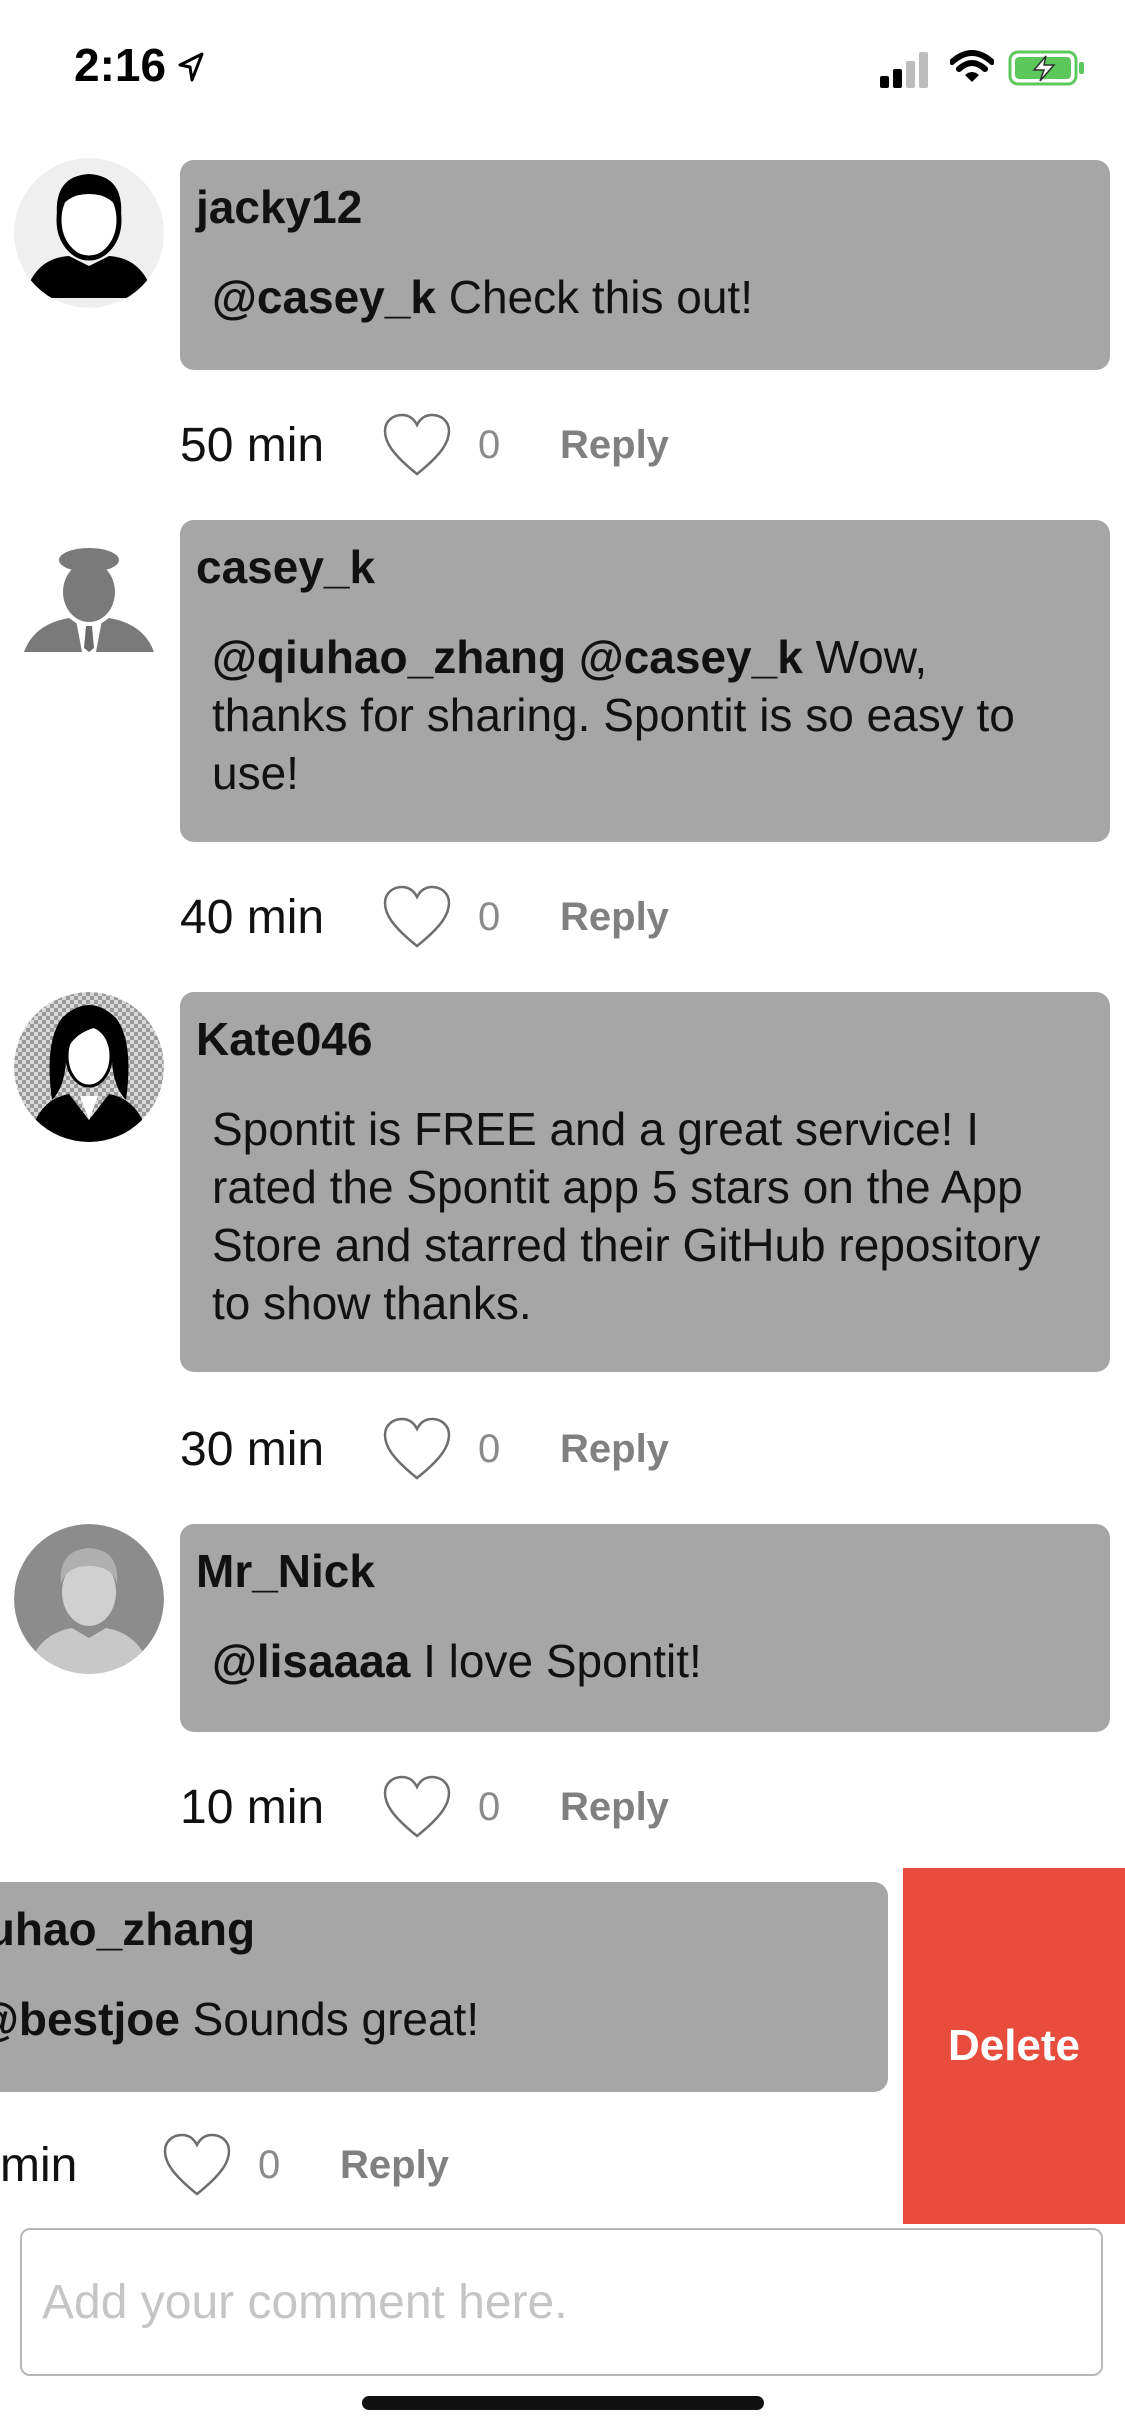 Image resolution: width=1125 pixels, height=2436 pixels. Describe the element at coordinates (120, 65) in the screenshot. I see `status-time: 2:16` at that location.